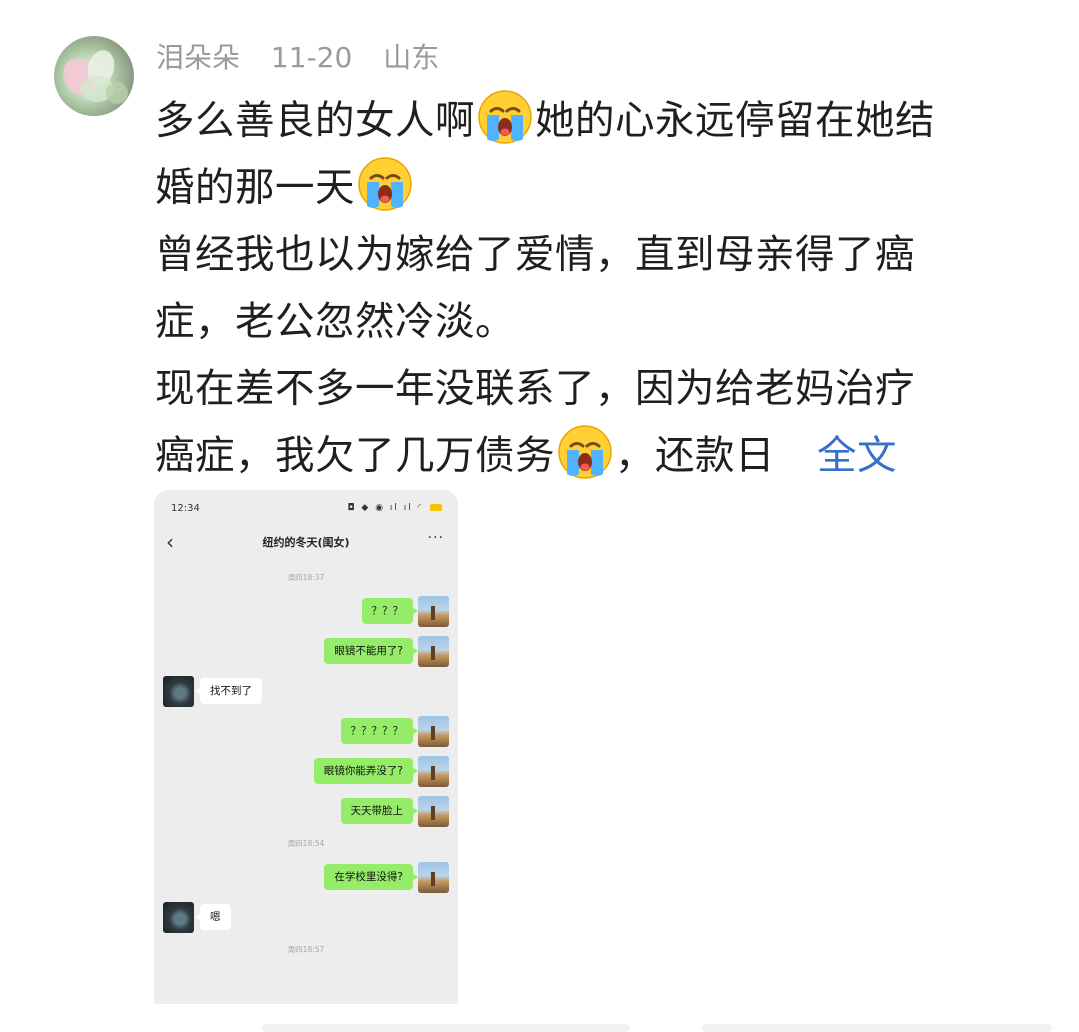 This screenshot has height=1032, width=1079. What do you see at coordinates (394, 508) in the screenshot?
I see `status-icons: ◘ ◆ ◉ ıl ıl ◜` at bounding box center [394, 508].